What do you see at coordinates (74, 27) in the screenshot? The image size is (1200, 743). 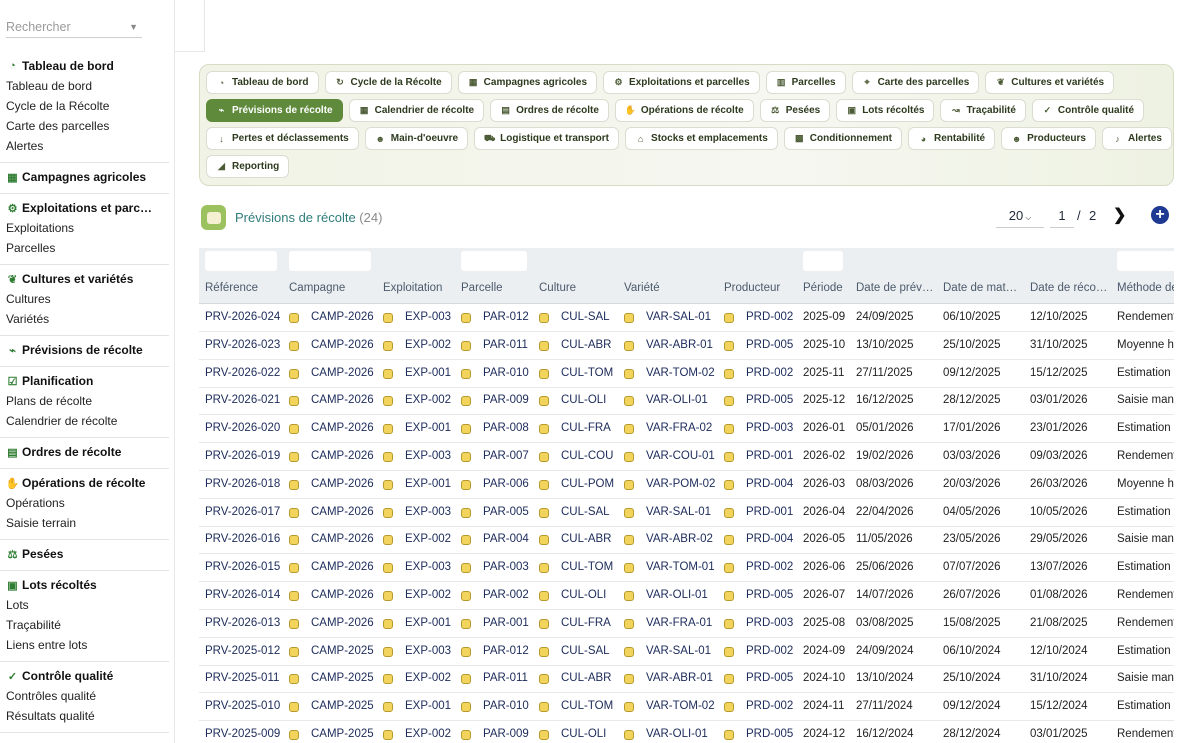 I see `search-input: Rechercher ▼` at bounding box center [74, 27].